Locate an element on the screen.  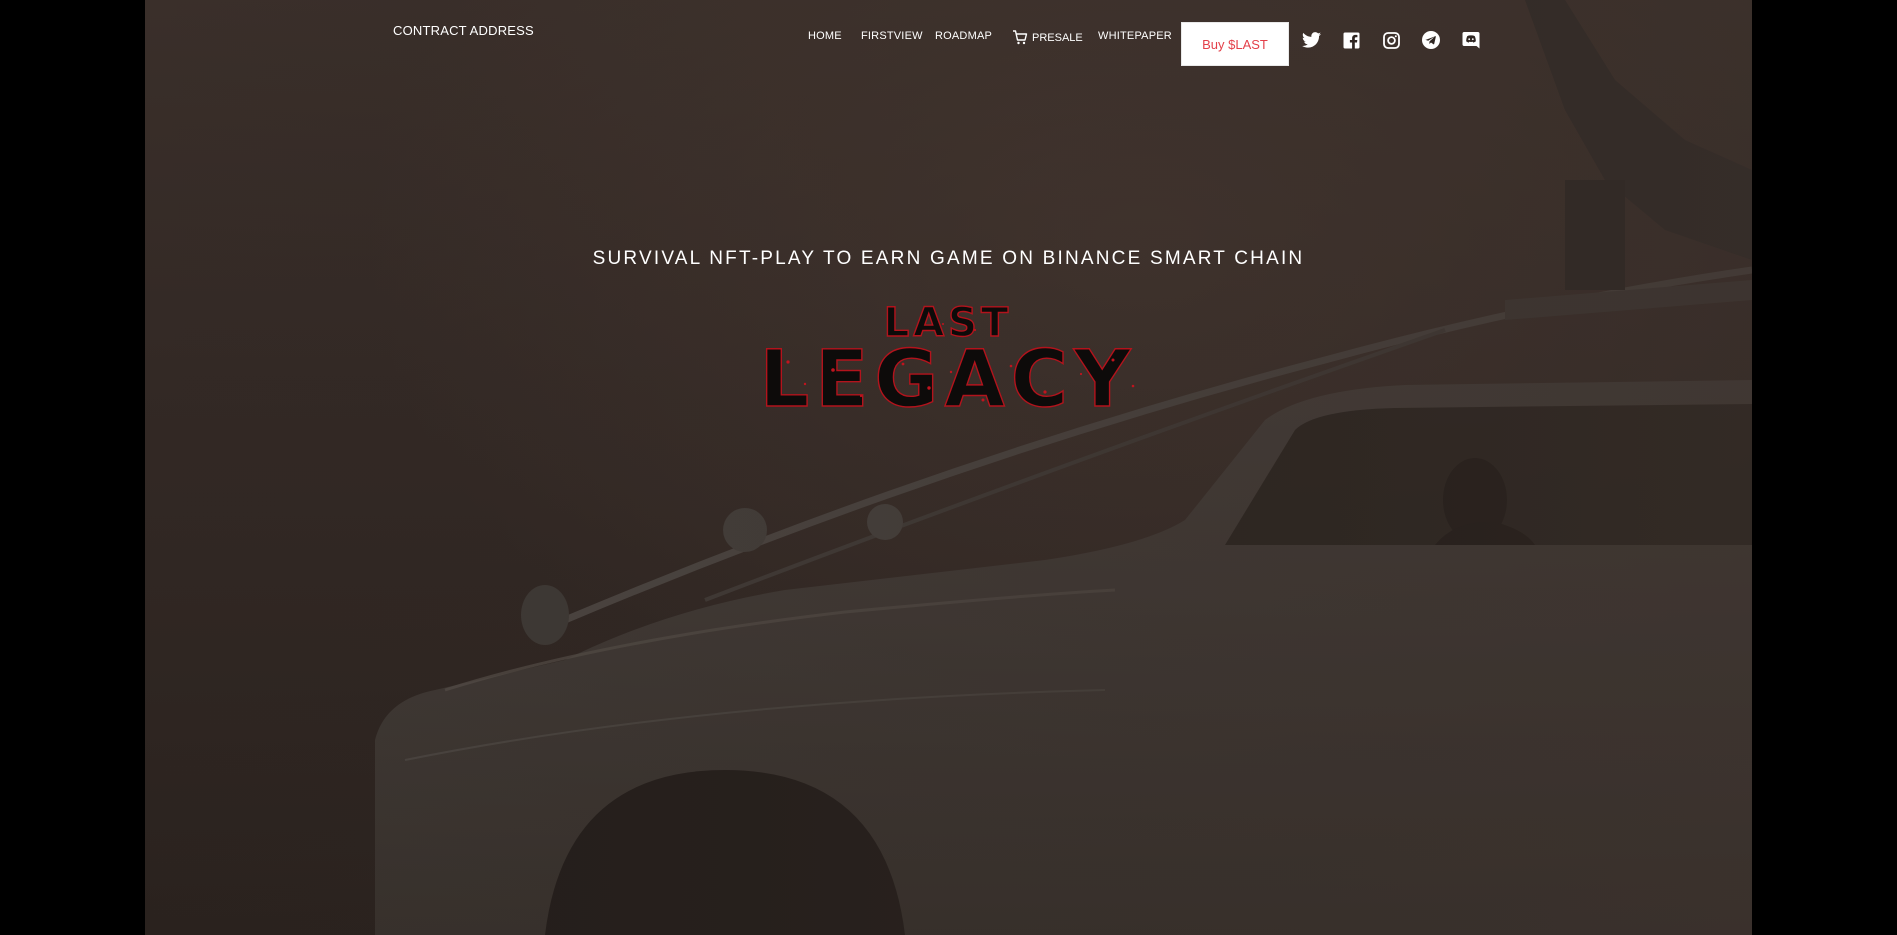
discord-icon is located at coordinates (1471, 40).